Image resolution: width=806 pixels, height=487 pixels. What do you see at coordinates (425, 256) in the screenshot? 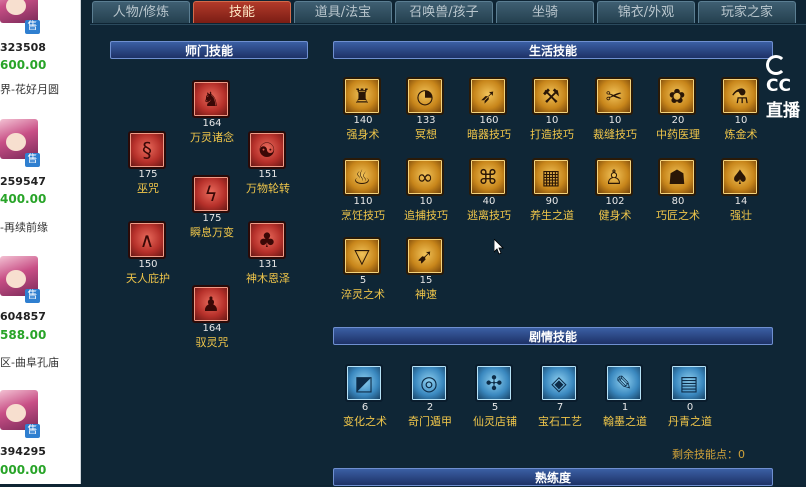
I see `speed-icon: ➹` at bounding box center [425, 256].